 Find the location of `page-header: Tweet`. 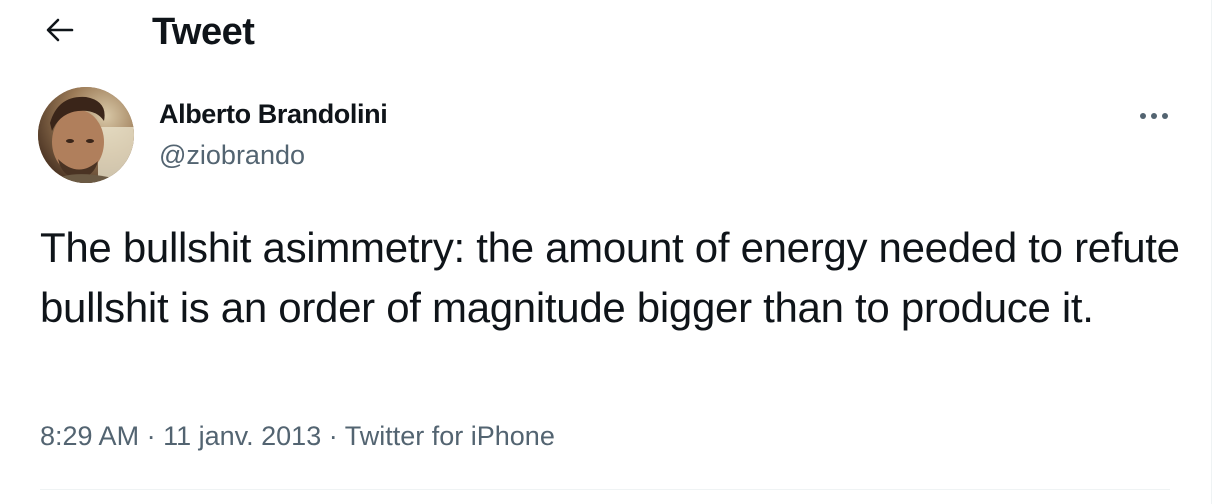

page-header: Tweet is located at coordinates (605, 32).